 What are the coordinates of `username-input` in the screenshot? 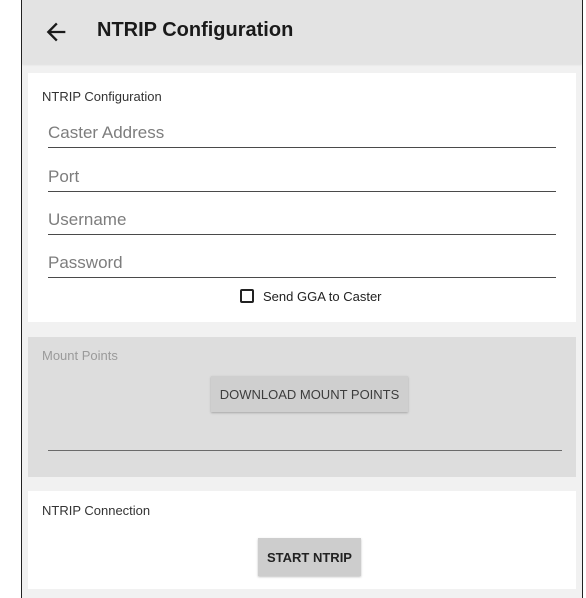 It's located at (302, 220).